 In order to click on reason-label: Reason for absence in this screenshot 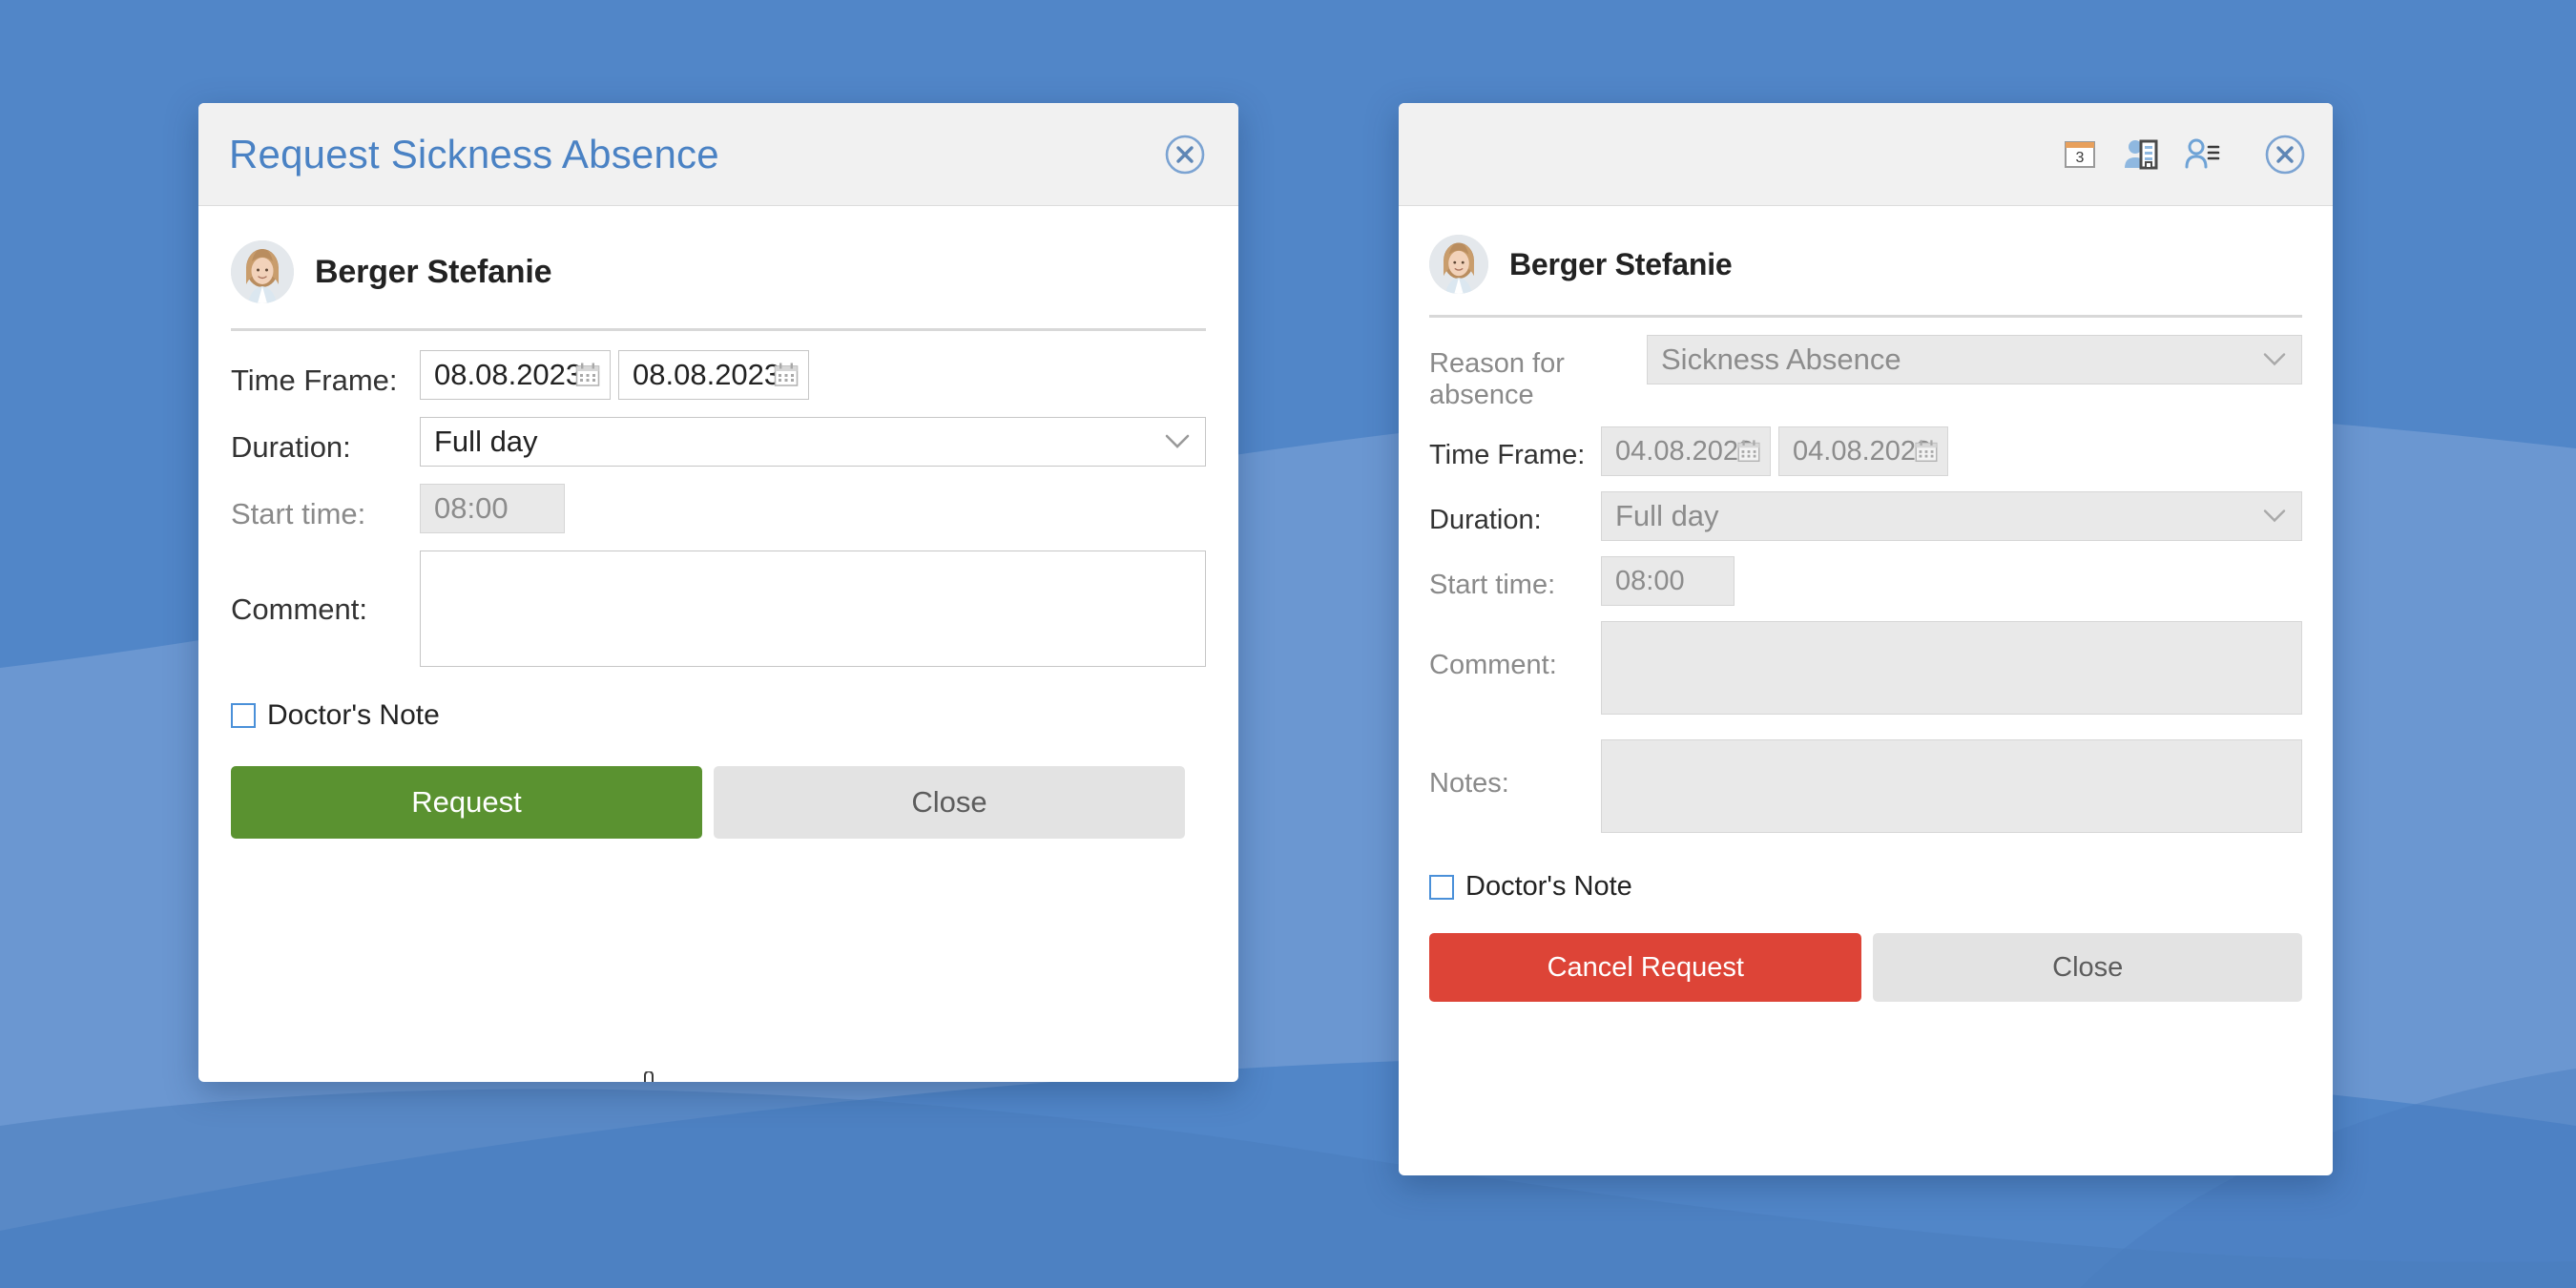, I will do `click(1497, 379)`.